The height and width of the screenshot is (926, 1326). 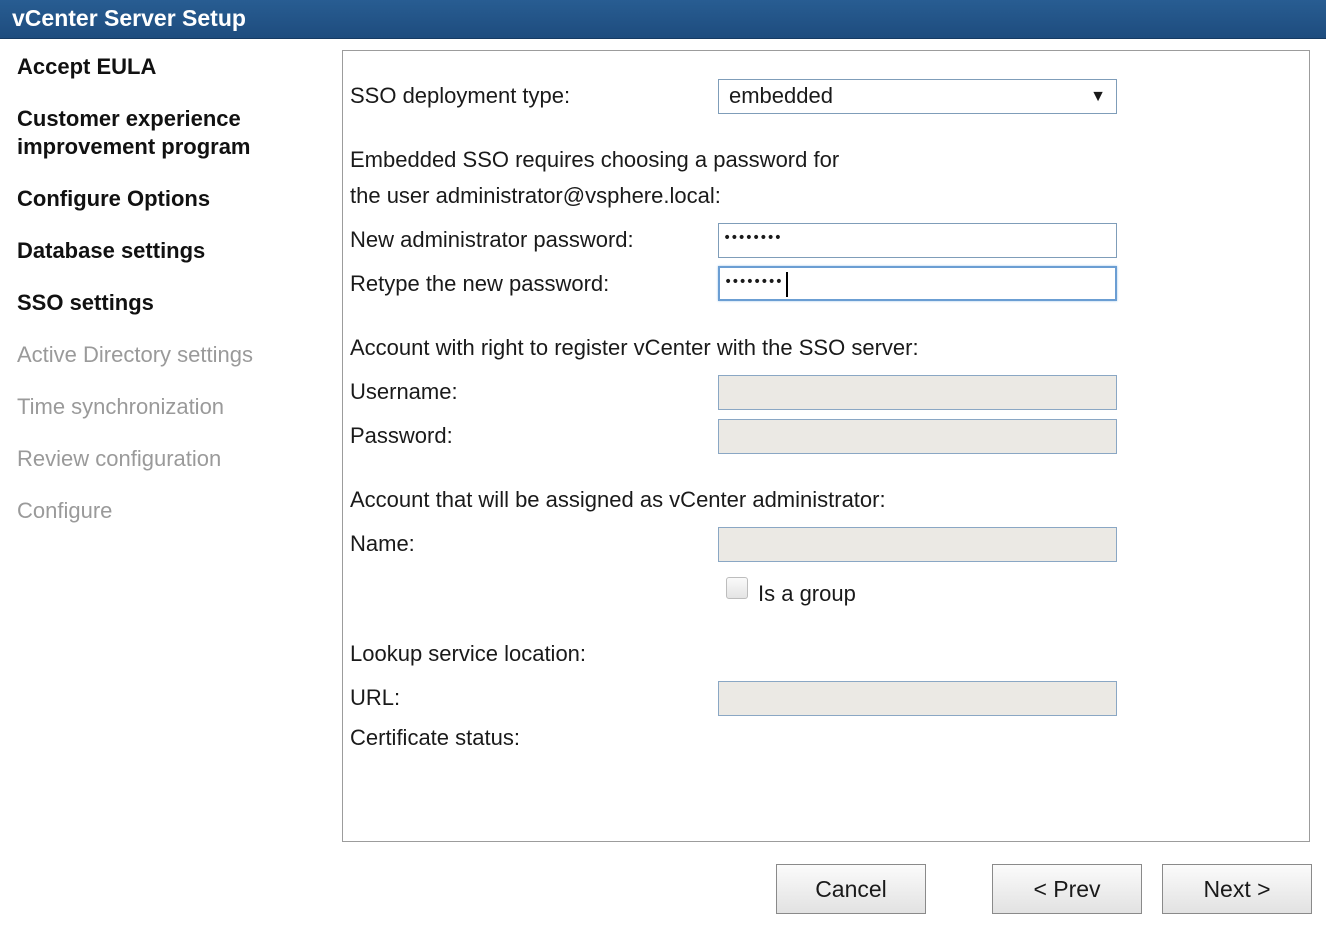 I want to click on sidebar-item-active-directory: Active Directory settings, so click(x=135, y=354).